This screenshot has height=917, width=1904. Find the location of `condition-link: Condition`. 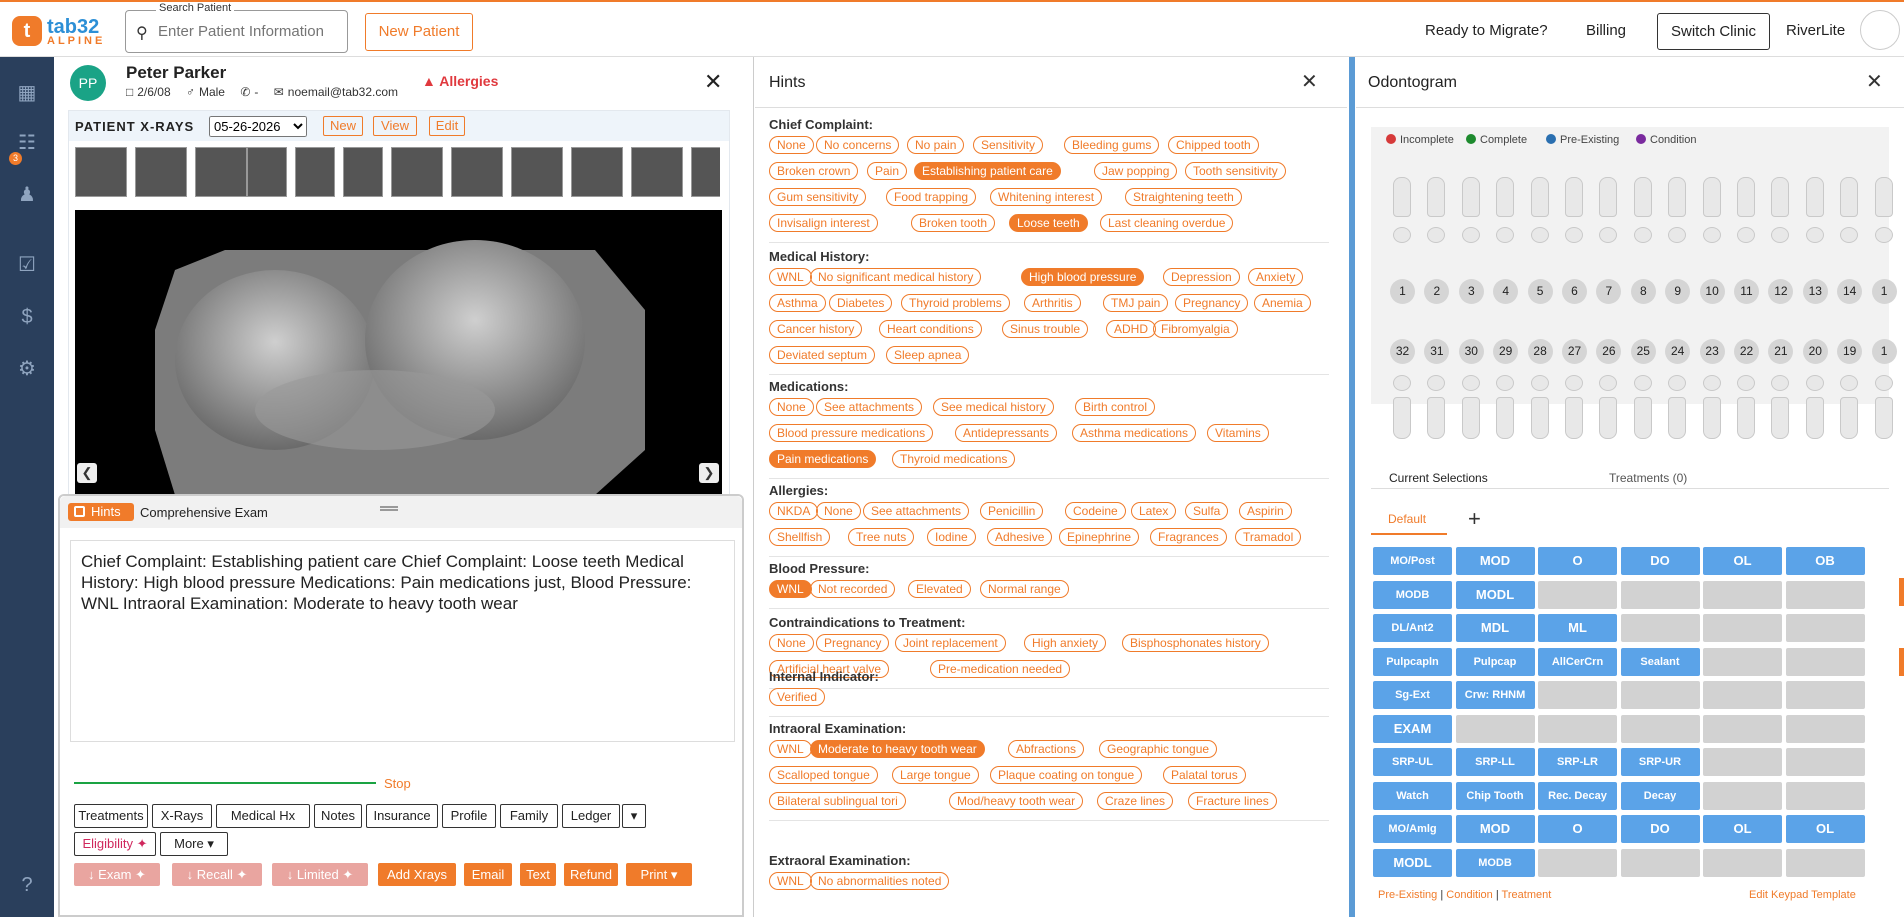

condition-link: Condition is located at coordinates (1469, 895).